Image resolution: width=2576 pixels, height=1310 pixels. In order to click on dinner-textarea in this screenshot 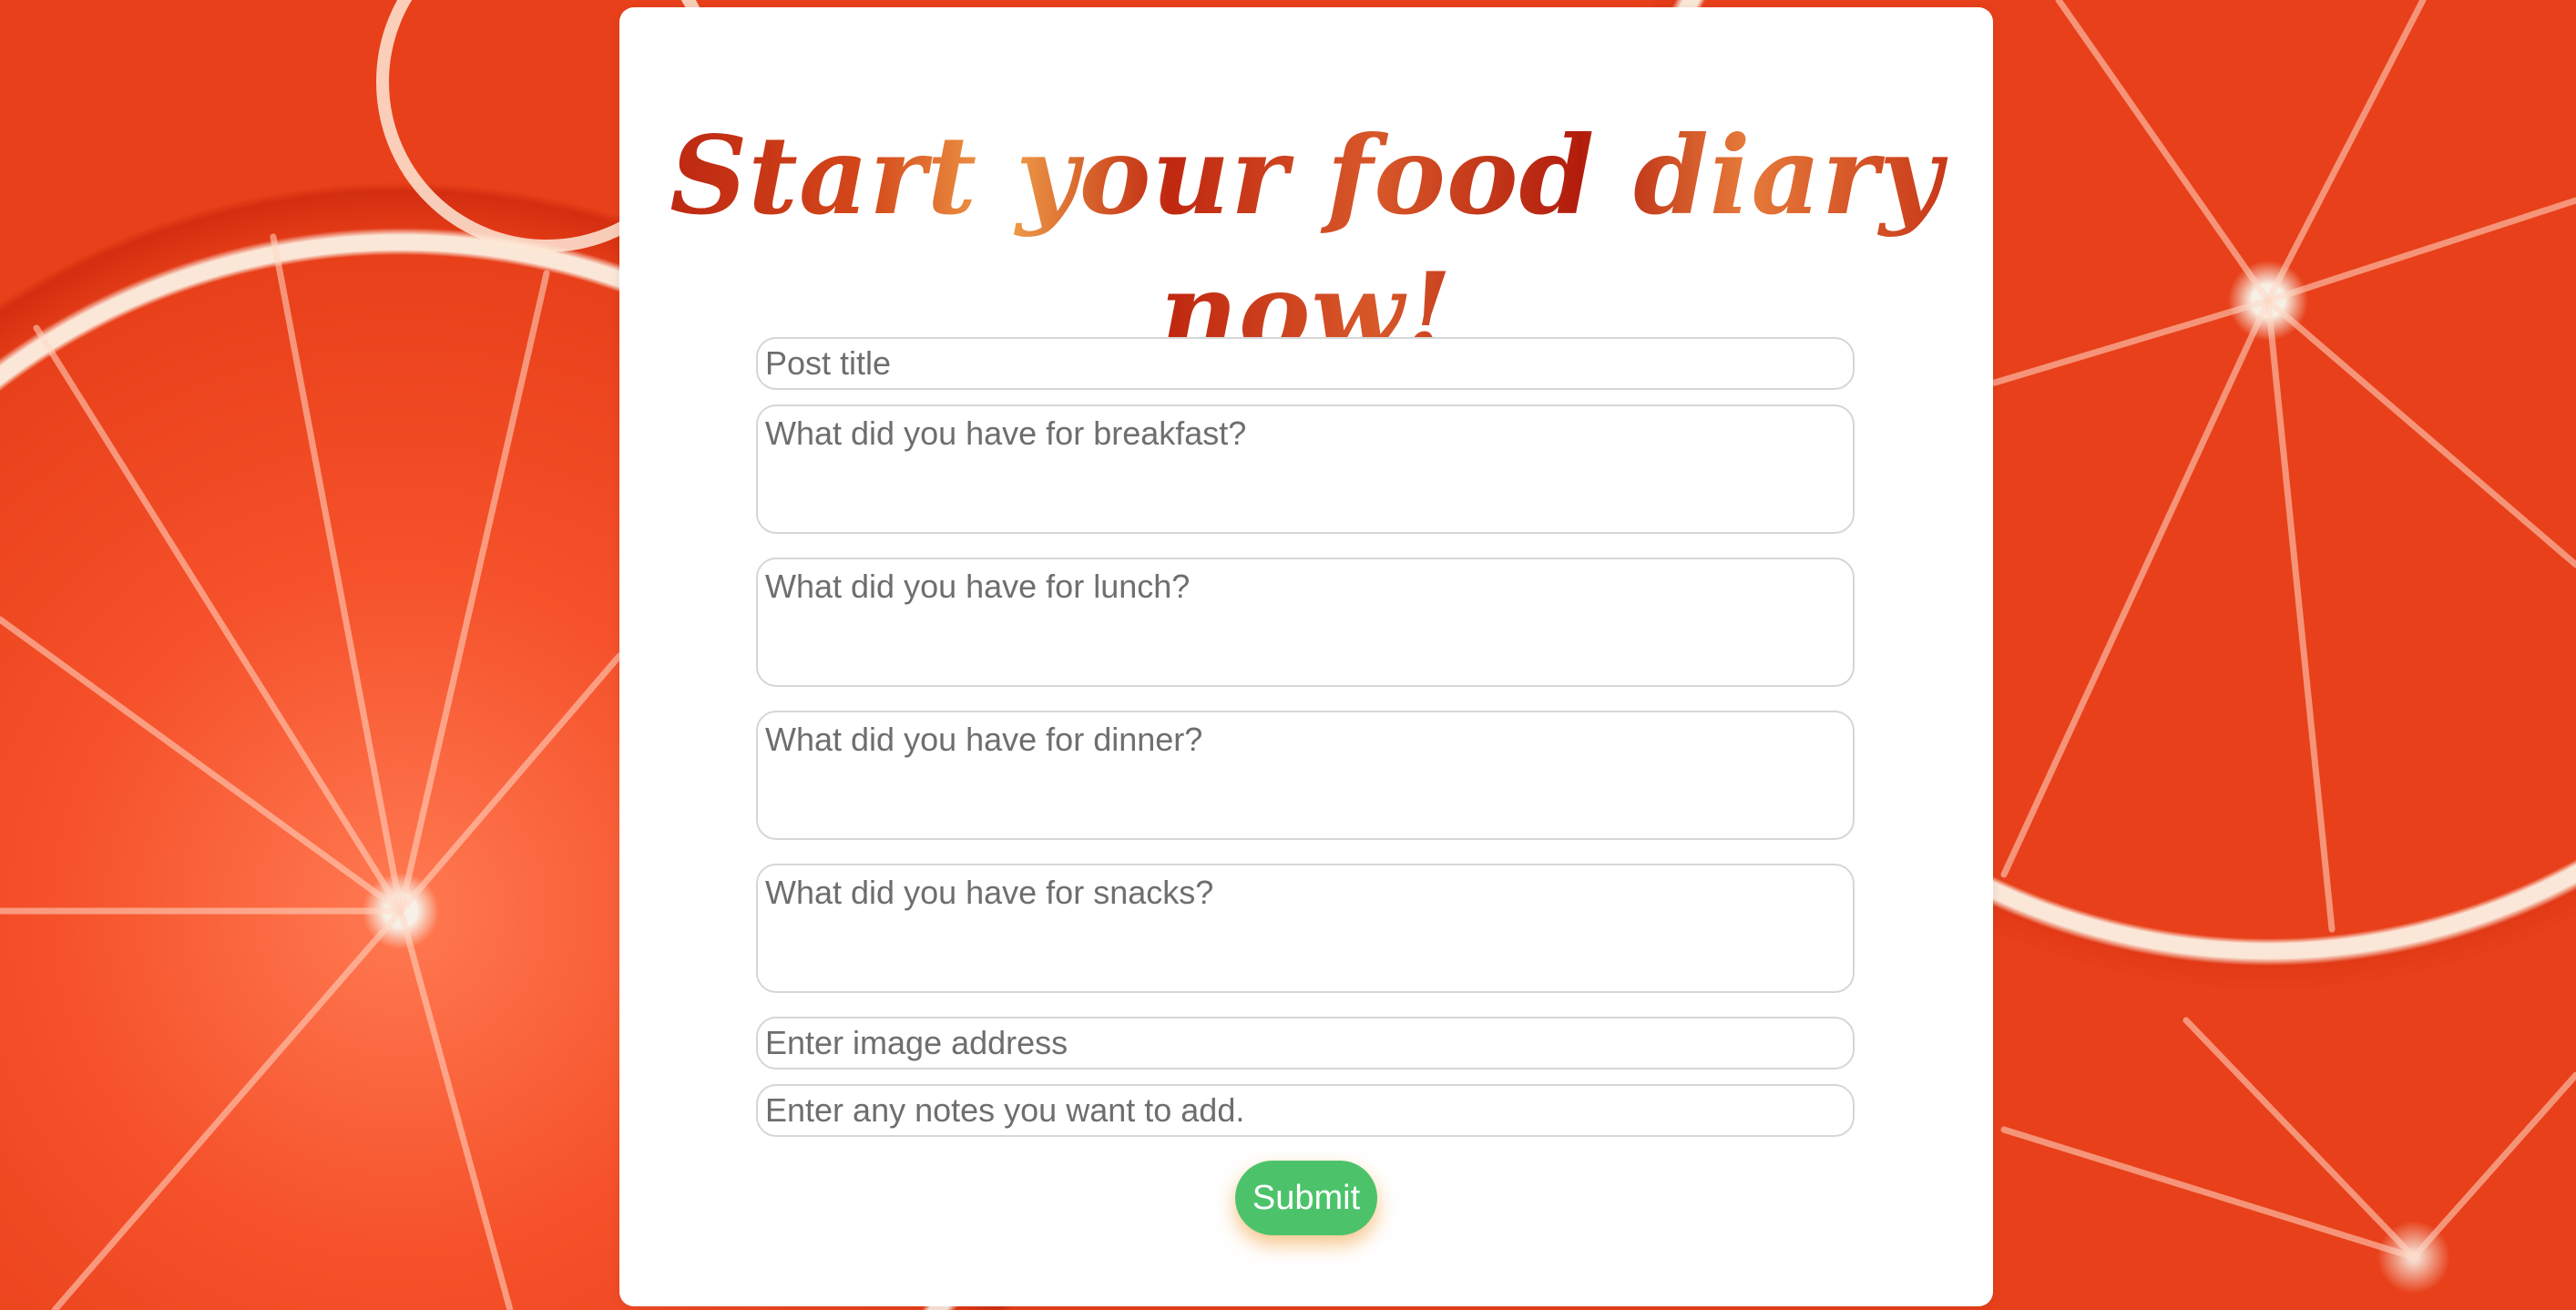, I will do `click(1305, 775)`.